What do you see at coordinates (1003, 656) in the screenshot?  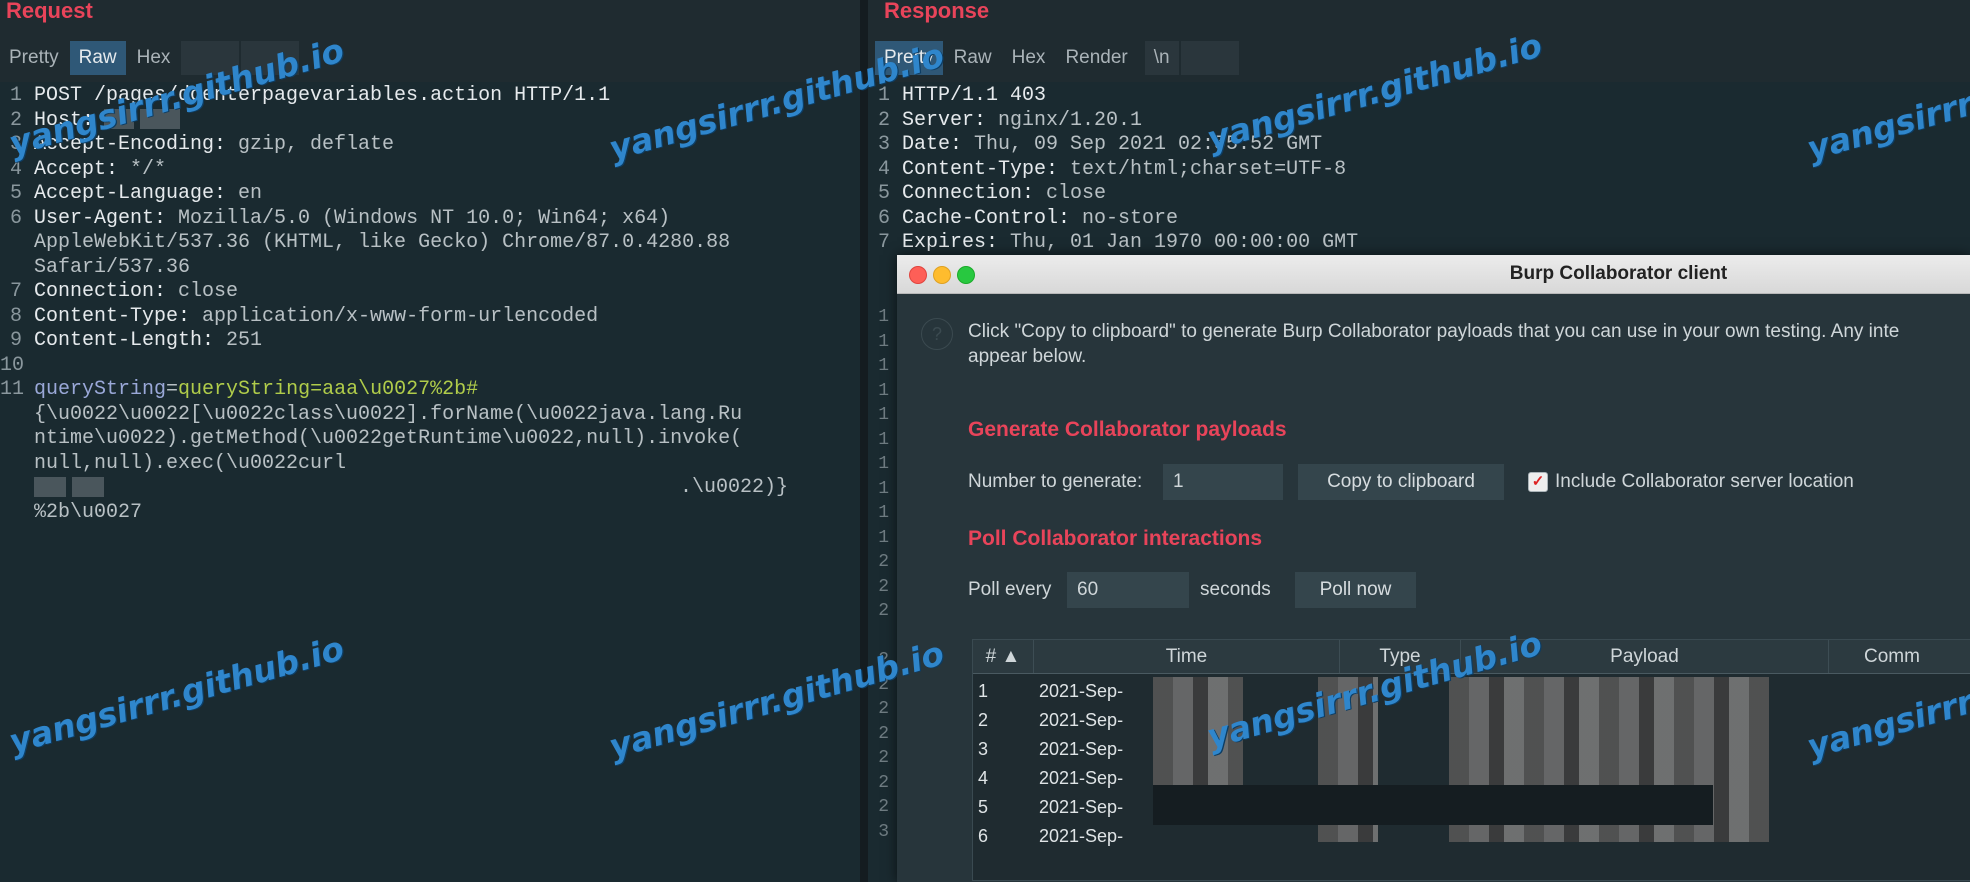 I see `col-number: # ▲` at bounding box center [1003, 656].